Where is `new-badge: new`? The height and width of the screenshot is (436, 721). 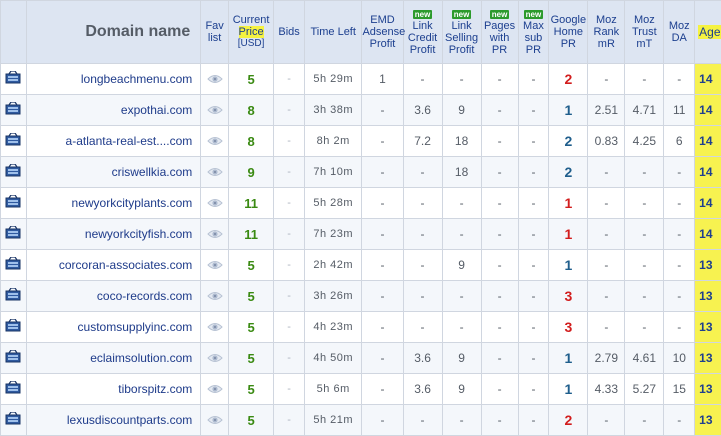 new-badge: new is located at coordinates (462, 14).